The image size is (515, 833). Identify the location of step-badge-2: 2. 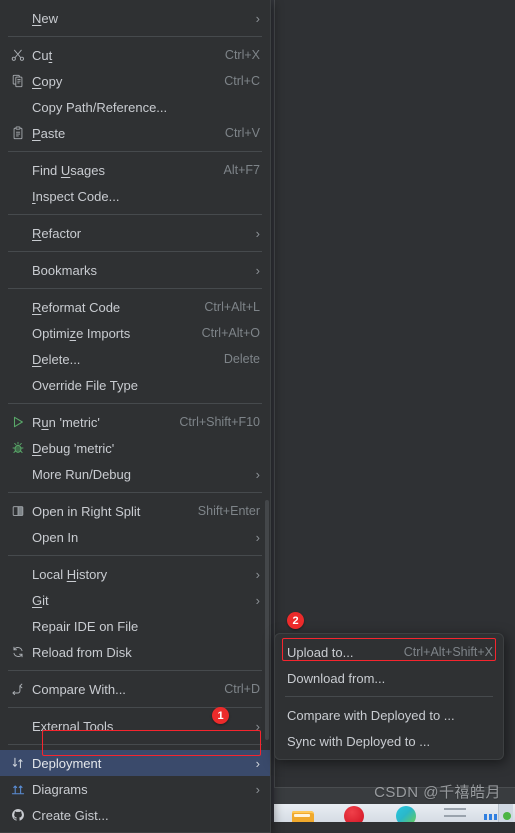
(295, 620).